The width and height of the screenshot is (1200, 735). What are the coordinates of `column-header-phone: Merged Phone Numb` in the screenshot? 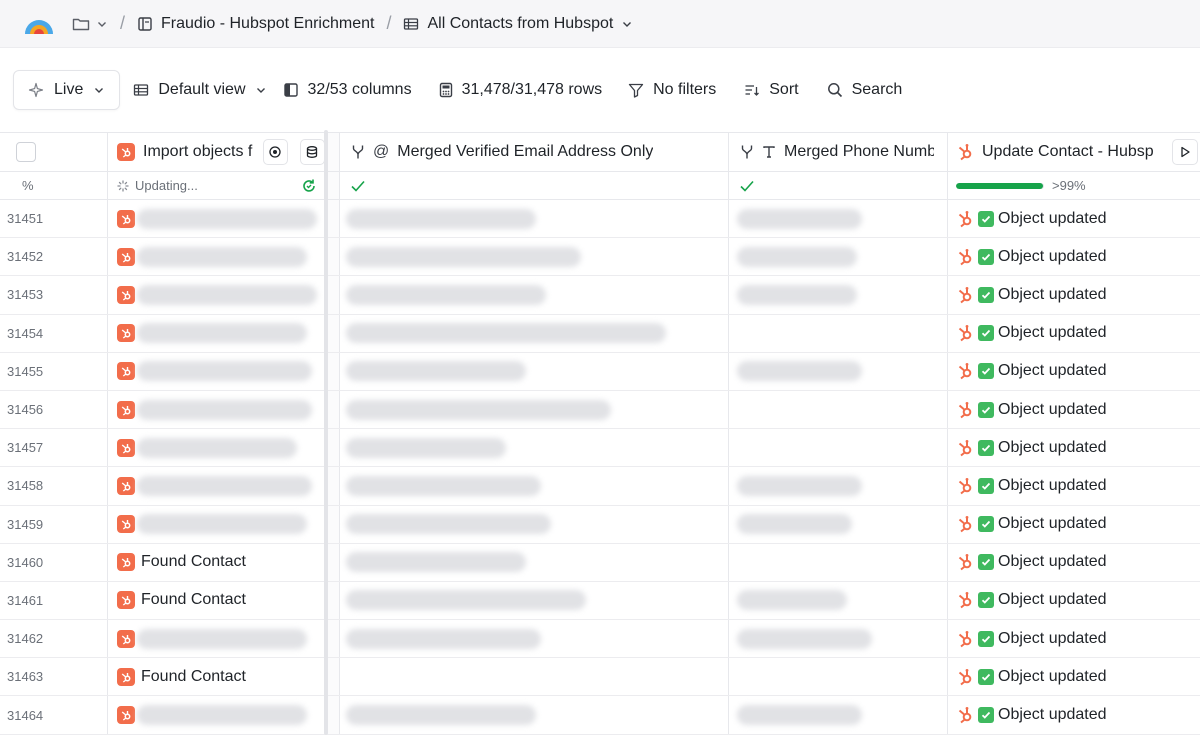 It's located at (838, 152).